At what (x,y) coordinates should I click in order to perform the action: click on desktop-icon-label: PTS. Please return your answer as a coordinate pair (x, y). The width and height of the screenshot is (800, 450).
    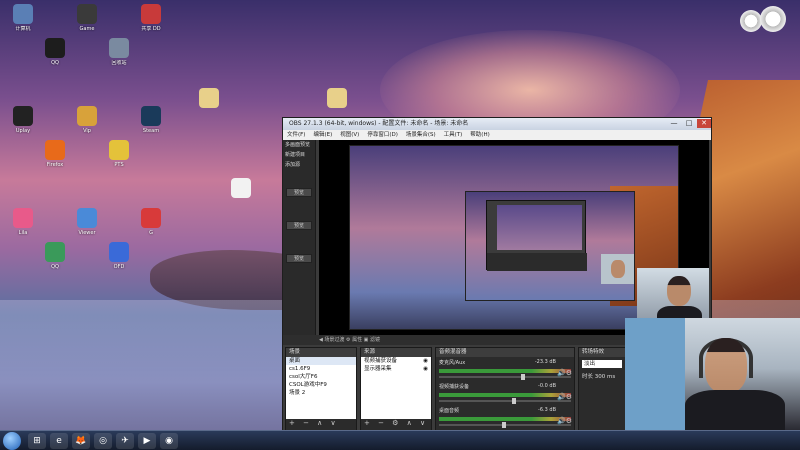
    Looking at the image, I should click on (119, 165).